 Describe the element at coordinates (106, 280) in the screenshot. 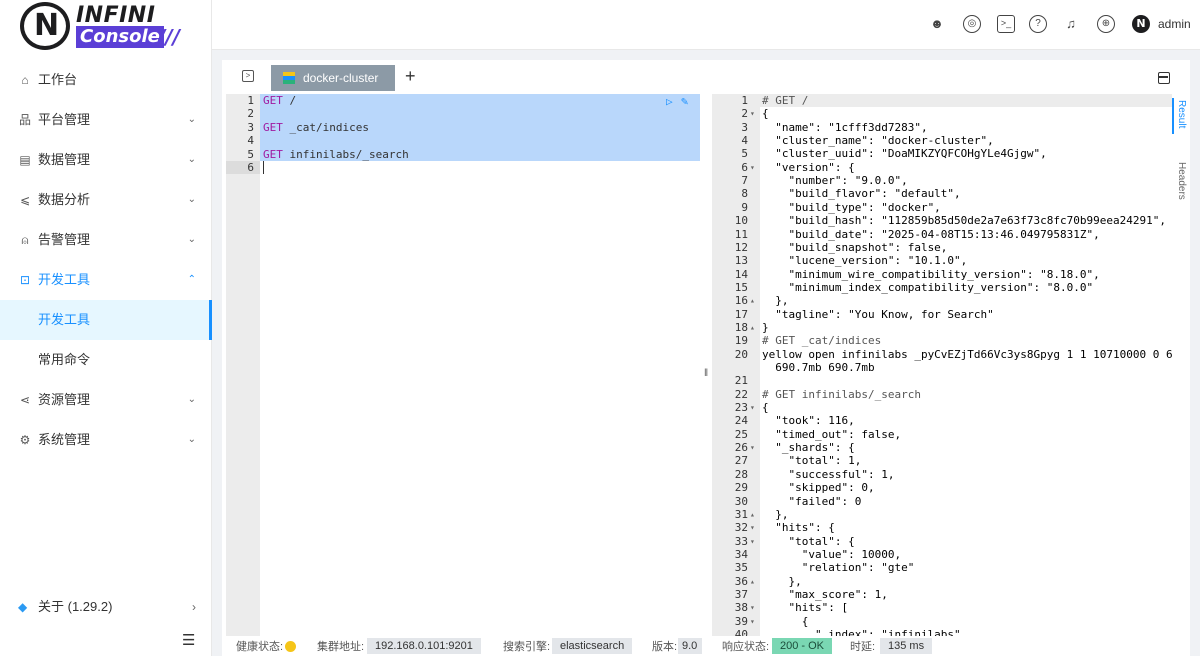

I see `sidebar-item-devtools: ⊡ 开发工具 ⌃` at that location.